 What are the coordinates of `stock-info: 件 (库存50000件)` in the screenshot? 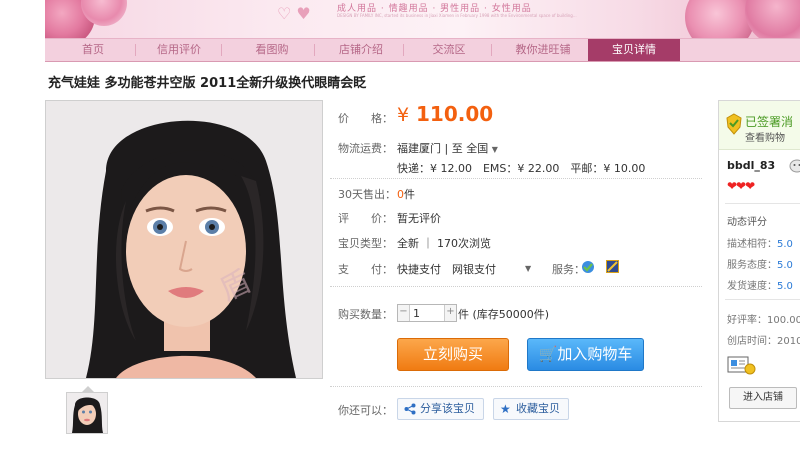 It's located at (504, 314).